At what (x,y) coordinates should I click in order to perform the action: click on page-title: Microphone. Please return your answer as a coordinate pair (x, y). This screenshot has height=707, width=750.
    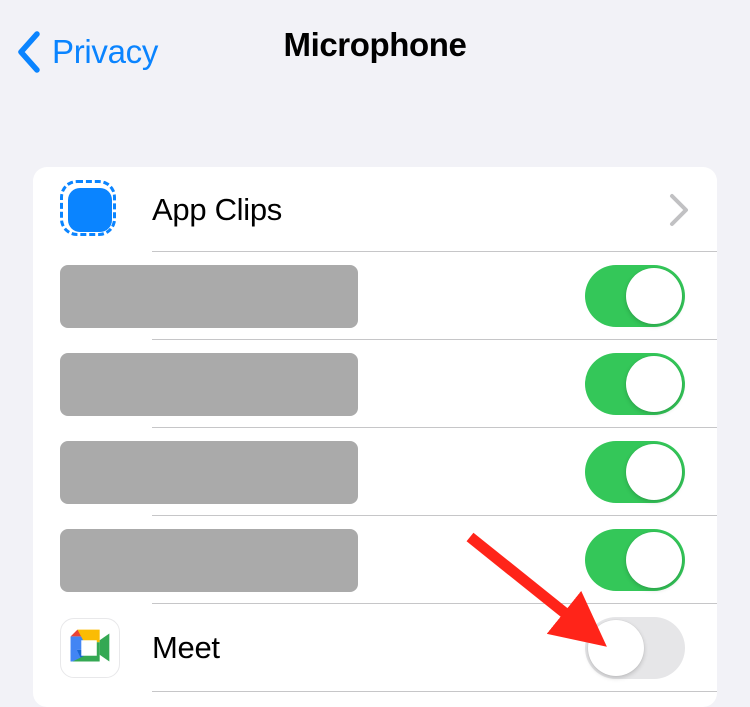
    Looking at the image, I should click on (375, 44).